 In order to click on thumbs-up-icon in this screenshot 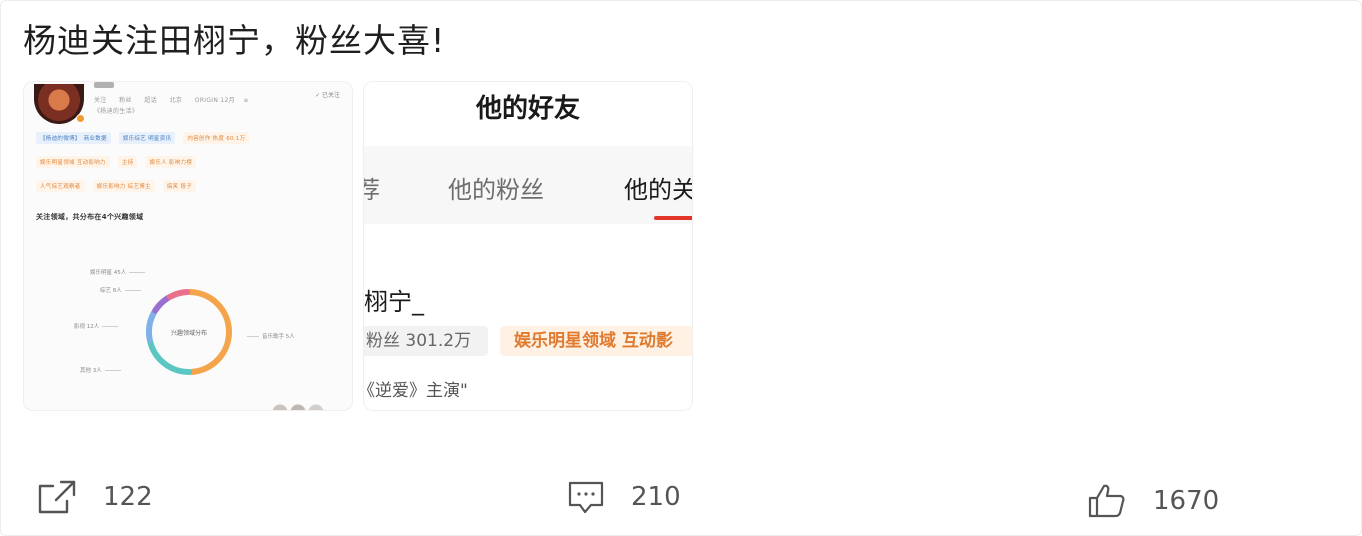, I will do `click(1106, 501)`.